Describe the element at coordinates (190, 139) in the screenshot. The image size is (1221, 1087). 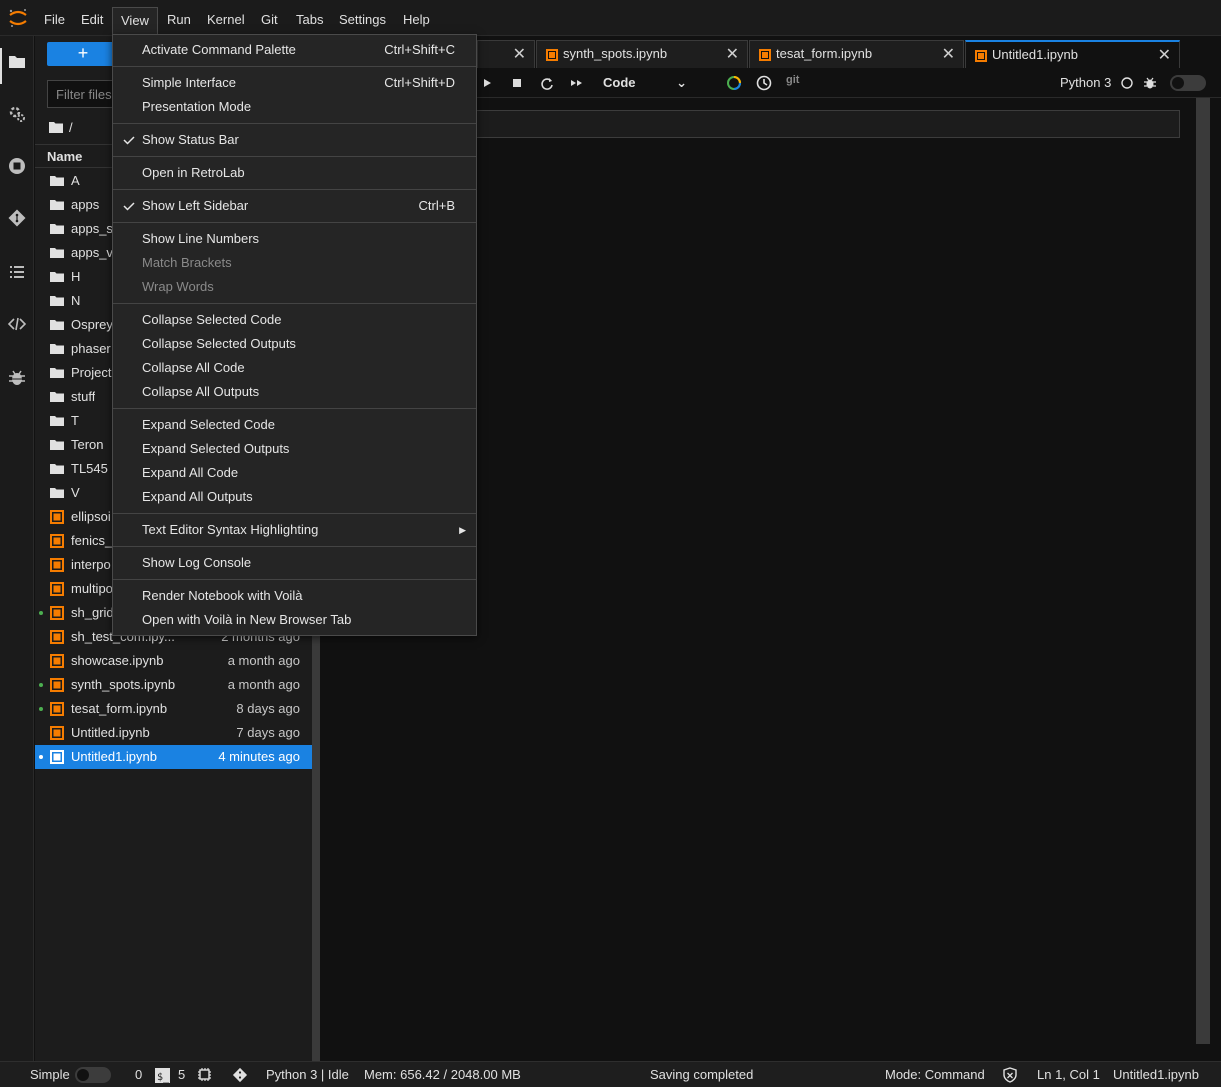
I see `menu-item-label: Show Status Bar` at that location.